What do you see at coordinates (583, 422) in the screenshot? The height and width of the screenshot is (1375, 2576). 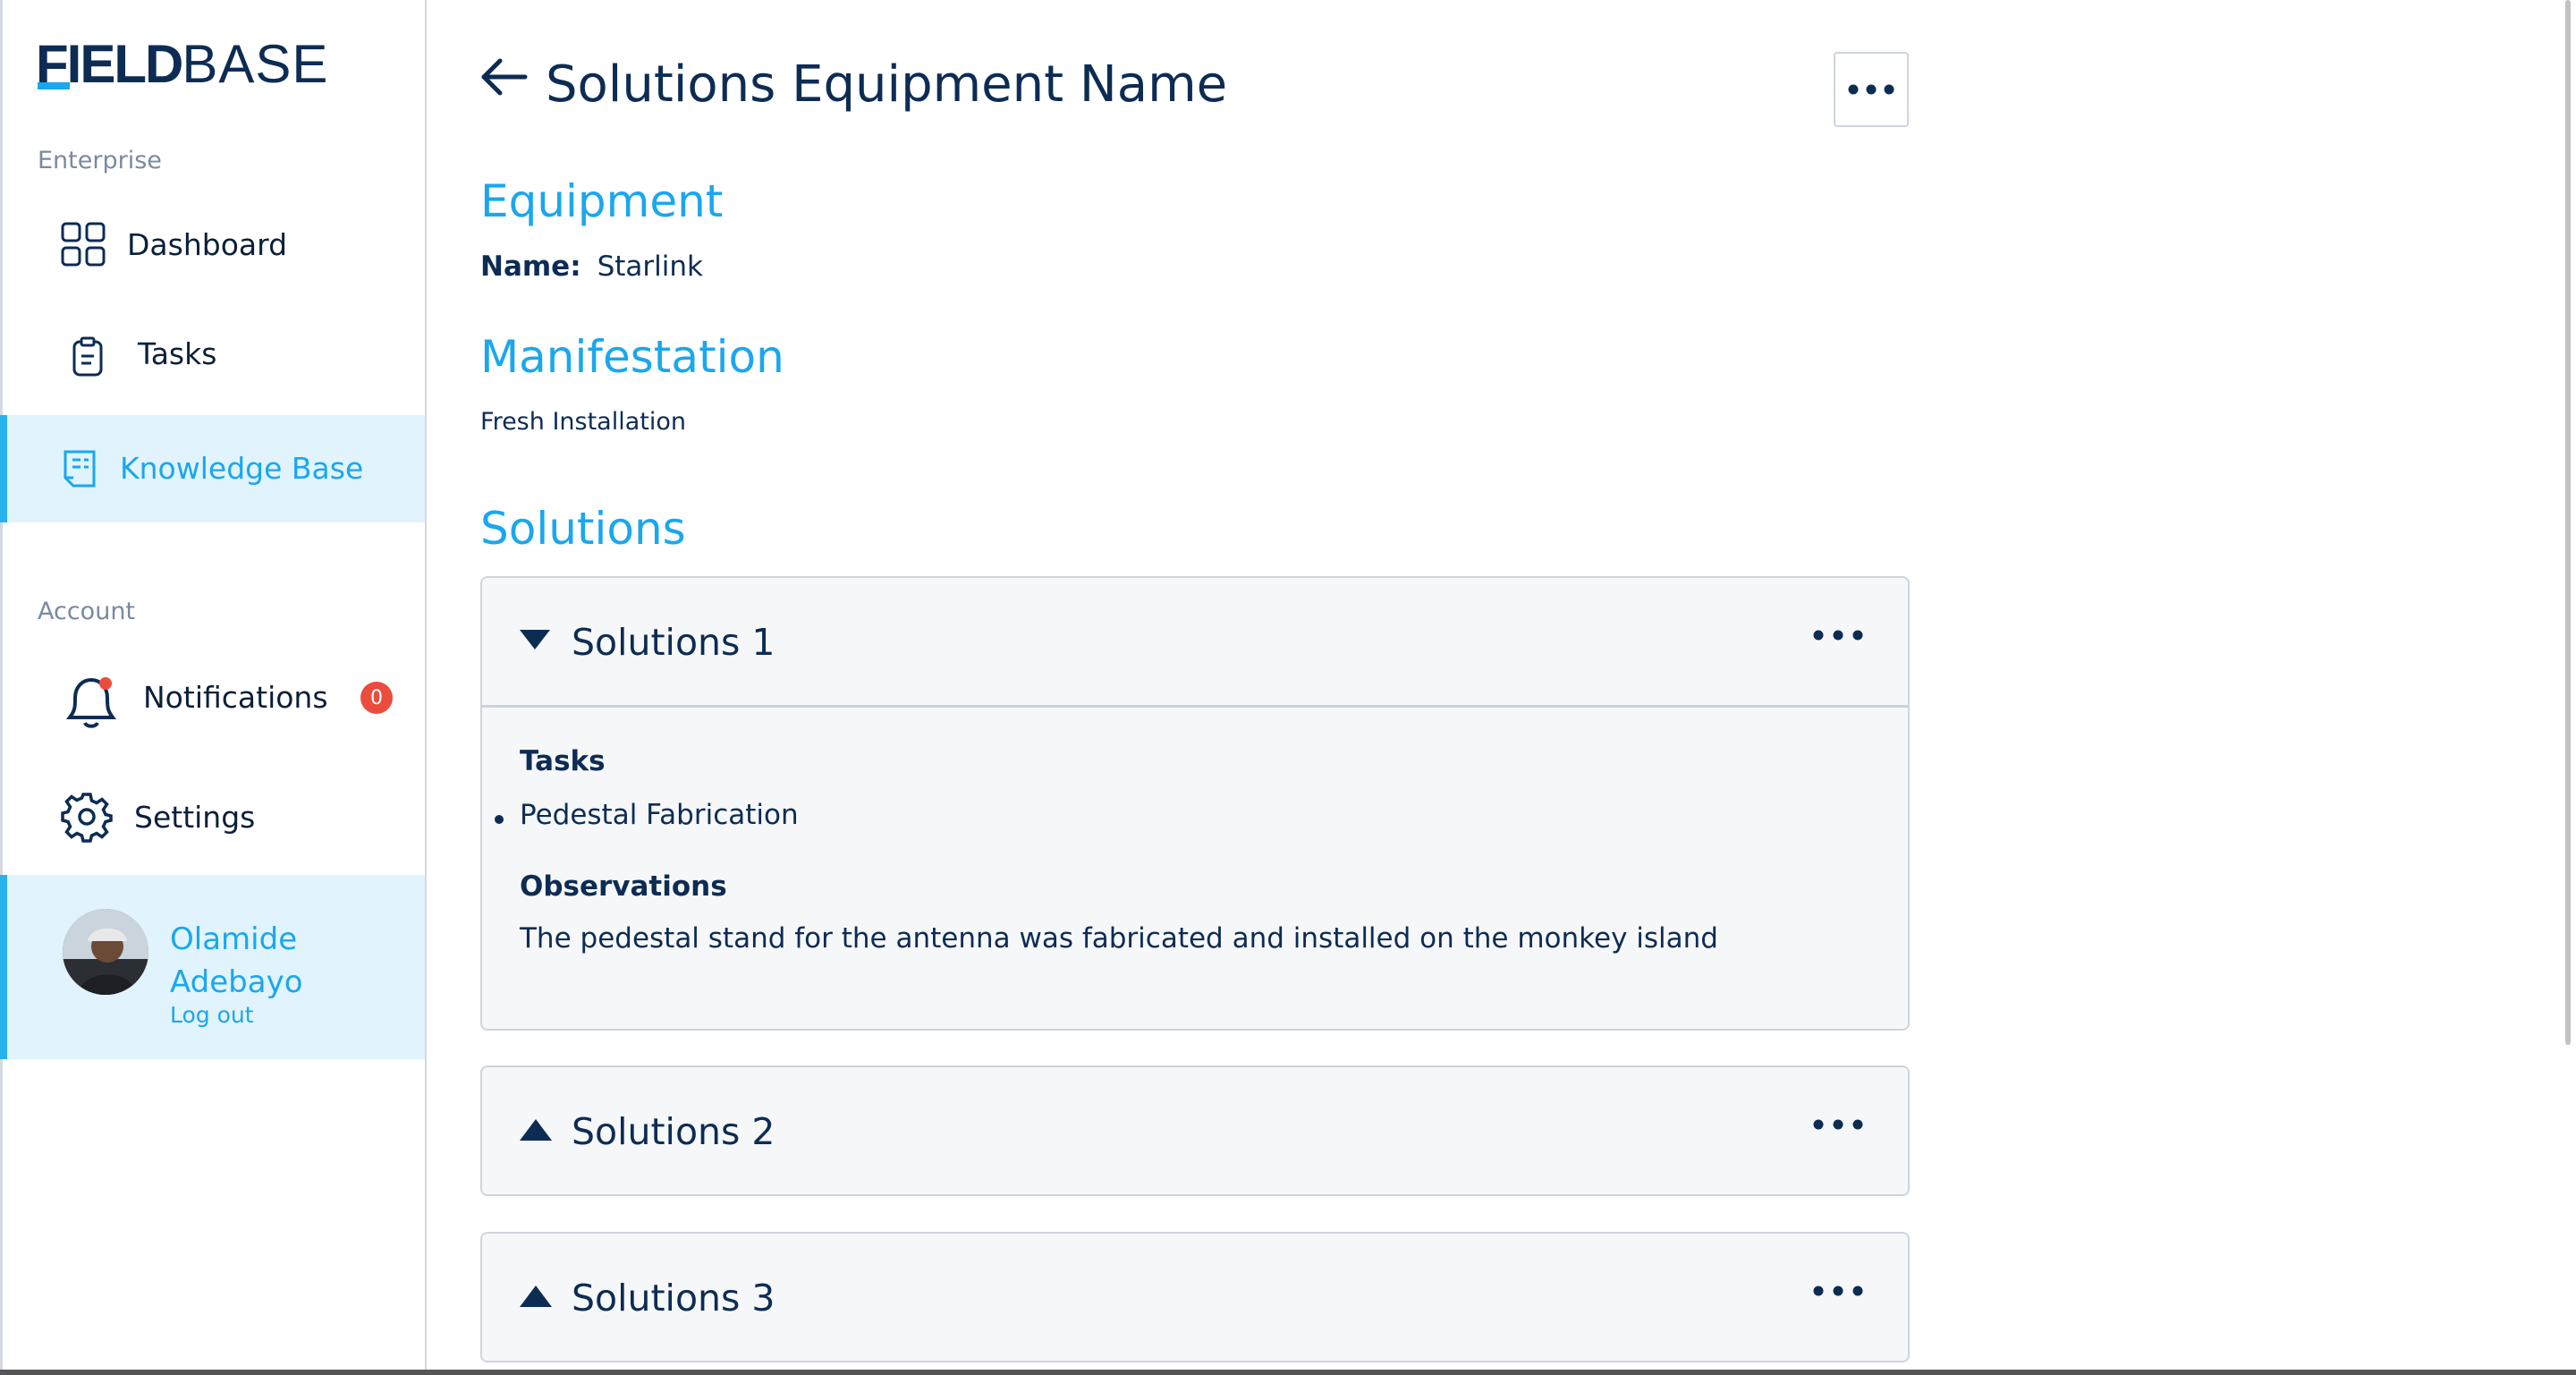 I see `manifestation-text: Fresh Installation` at bounding box center [583, 422].